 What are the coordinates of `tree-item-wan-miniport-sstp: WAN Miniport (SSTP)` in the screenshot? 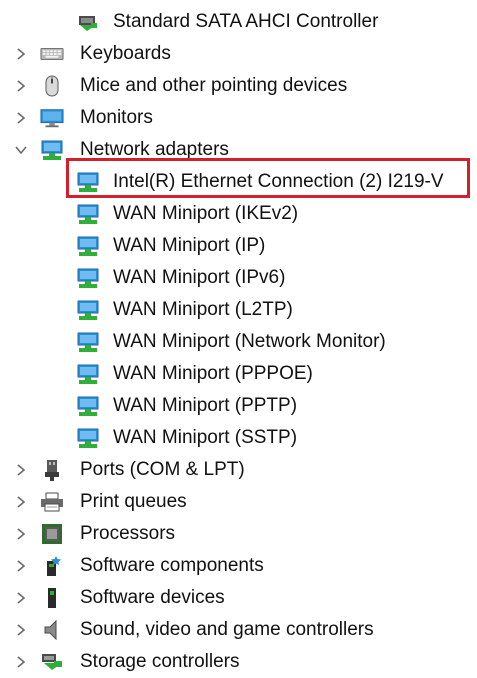 It's located at (238, 438).